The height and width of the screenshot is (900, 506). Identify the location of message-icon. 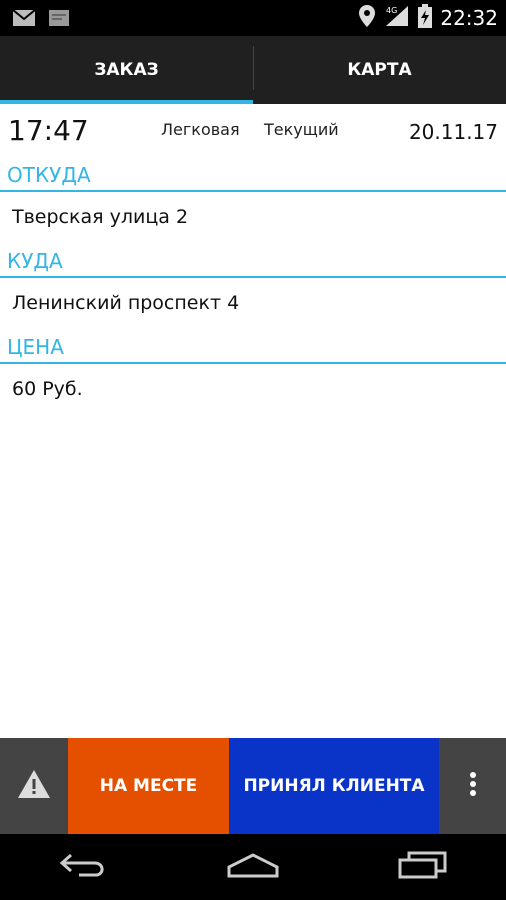
(59, 20).